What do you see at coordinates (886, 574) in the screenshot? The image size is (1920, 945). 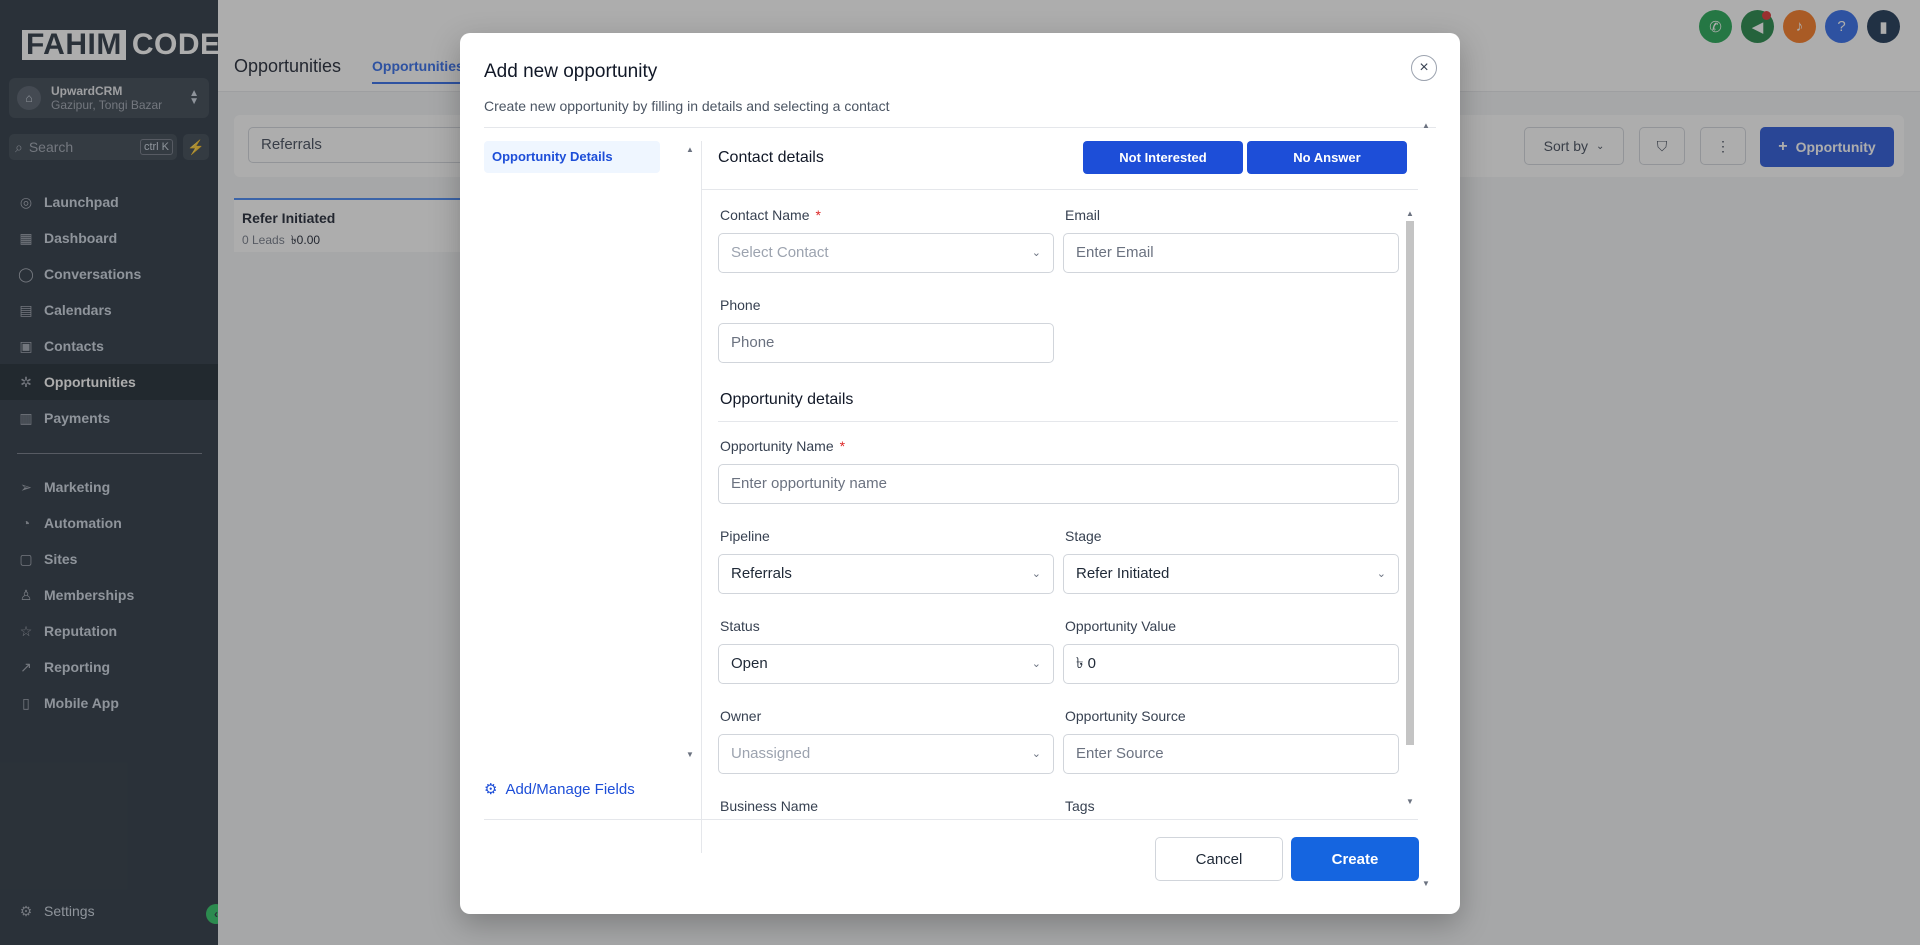 I see `pipeline-select: Referrals ⌄` at bounding box center [886, 574].